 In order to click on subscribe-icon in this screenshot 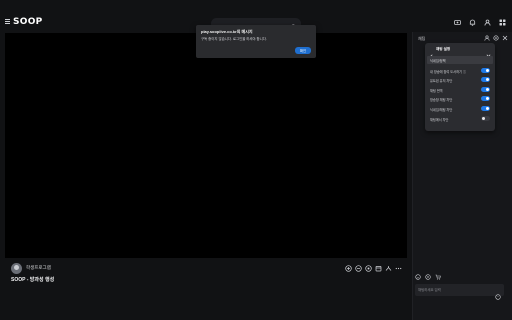, I will do `click(358, 268)`.